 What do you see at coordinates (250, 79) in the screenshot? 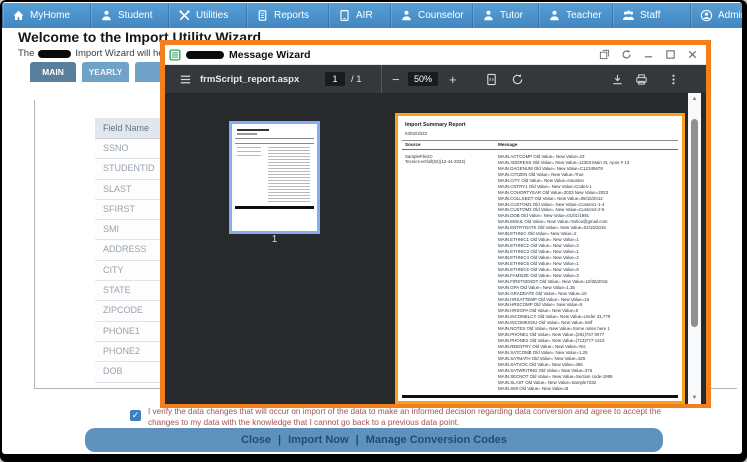
I see `pdf-filename: frmScript_report.aspx` at bounding box center [250, 79].